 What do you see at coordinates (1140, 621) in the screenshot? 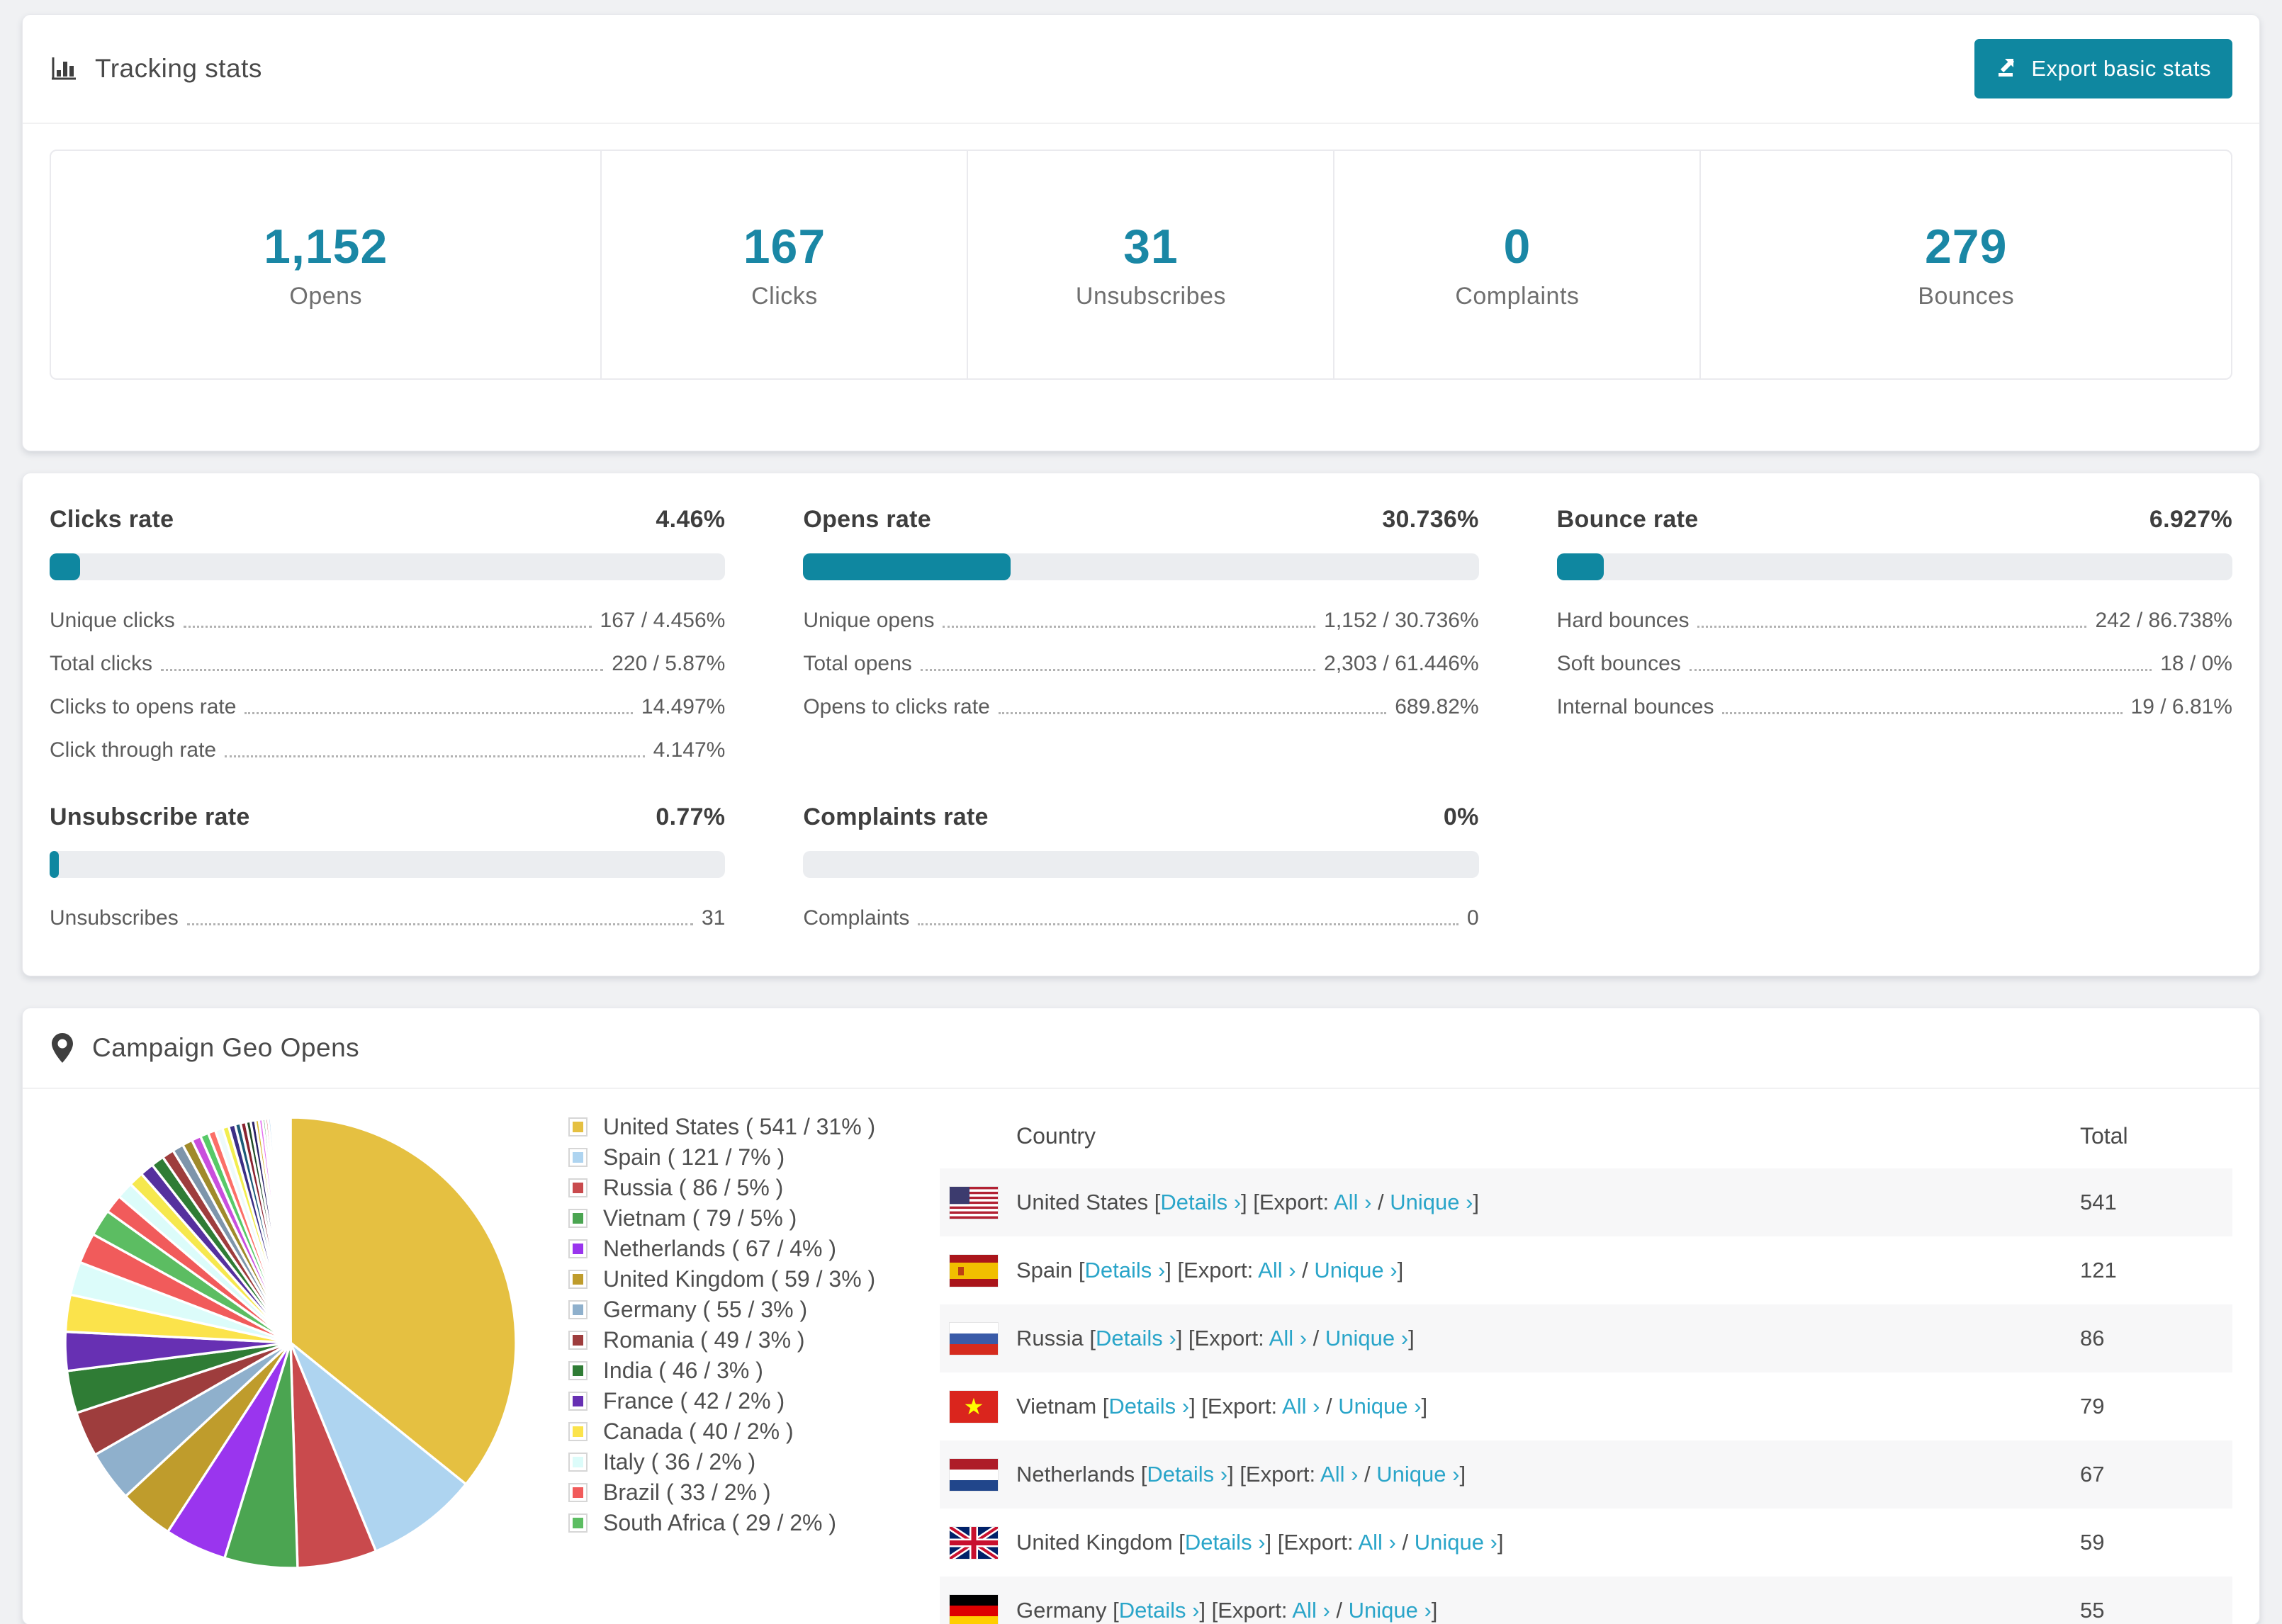
I see `rate-detail-row: Unique opens 1,152 / 30.736%` at bounding box center [1140, 621].